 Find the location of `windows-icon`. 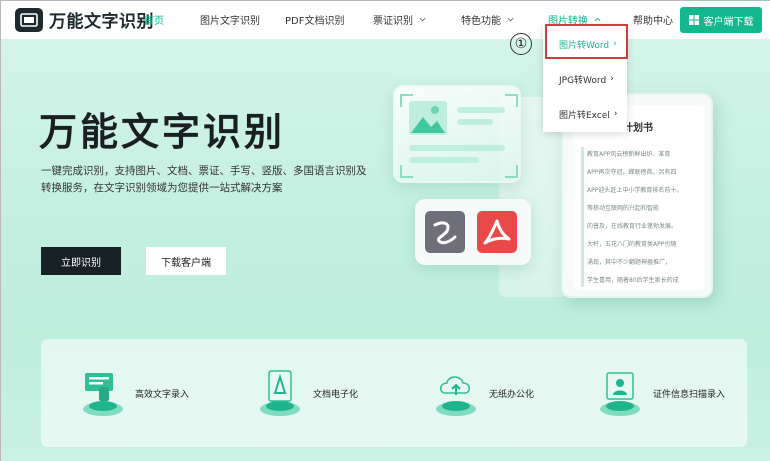

windows-icon is located at coordinates (693, 20).